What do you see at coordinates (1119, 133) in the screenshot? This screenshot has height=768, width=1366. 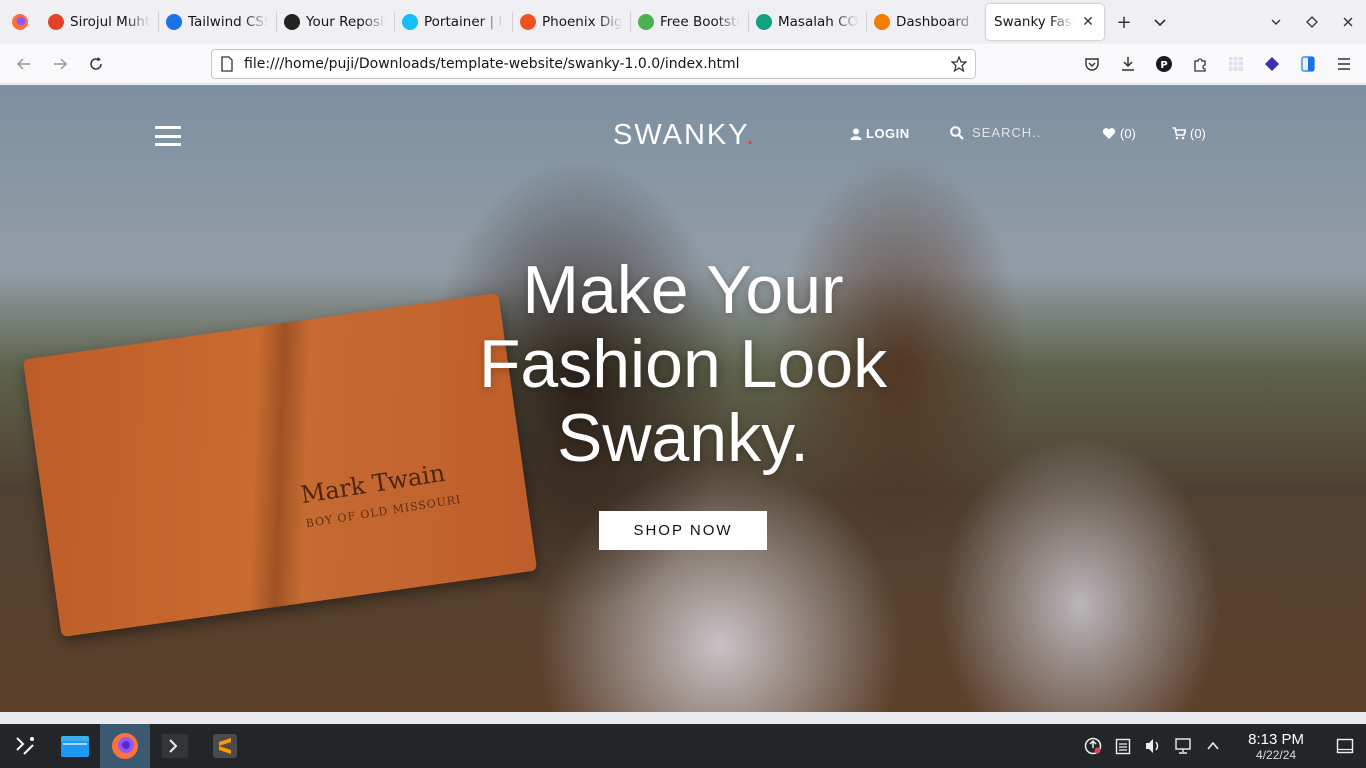 I see `wishlist-link: (0)` at bounding box center [1119, 133].